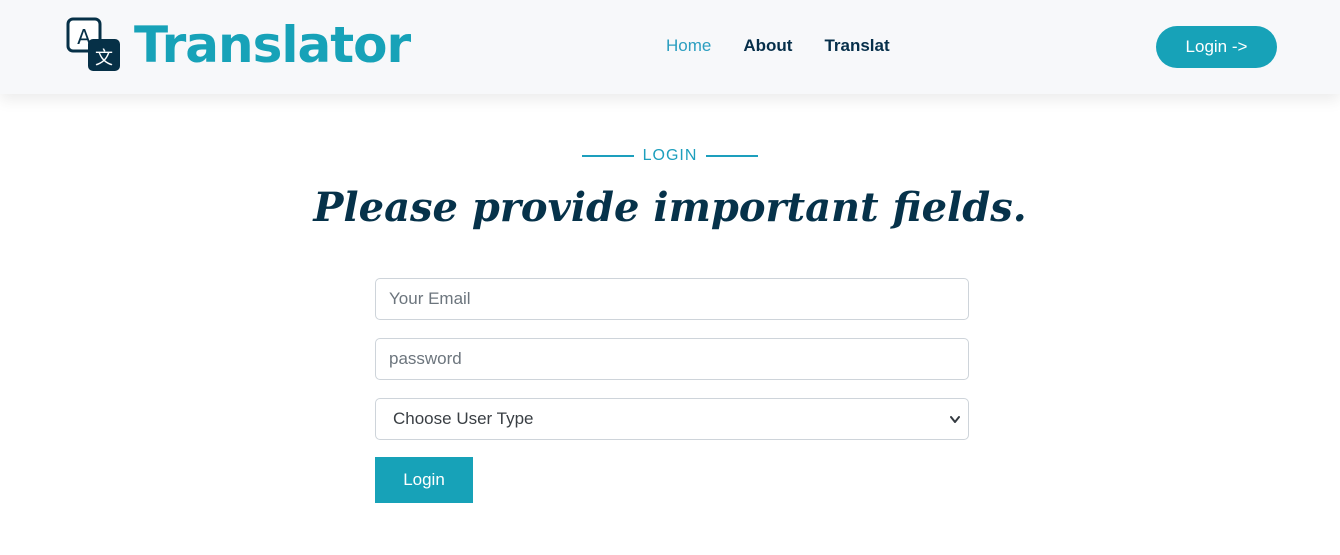 The height and width of the screenshot is (555, 1340). I want to click on section-label-text: LOGIN, so click(670, 155).